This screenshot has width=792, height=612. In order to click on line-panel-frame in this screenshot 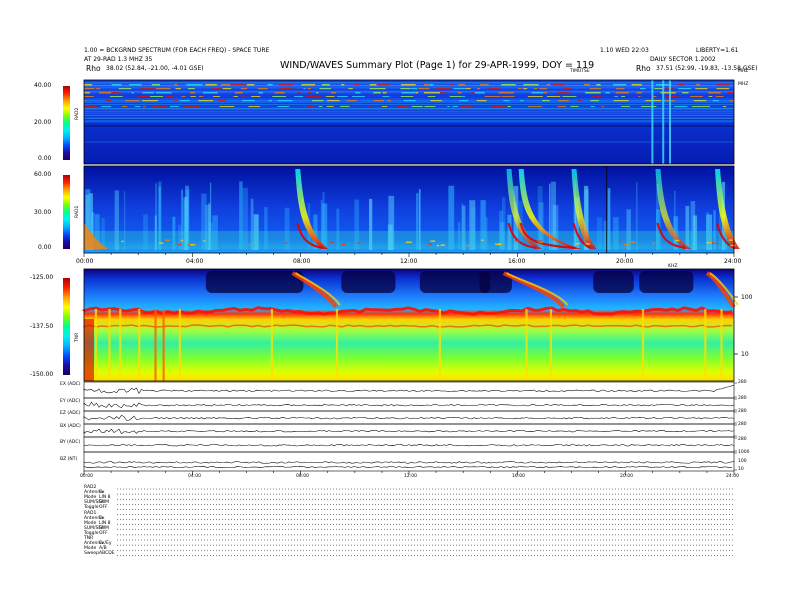, I will do `click(409, 404)`.